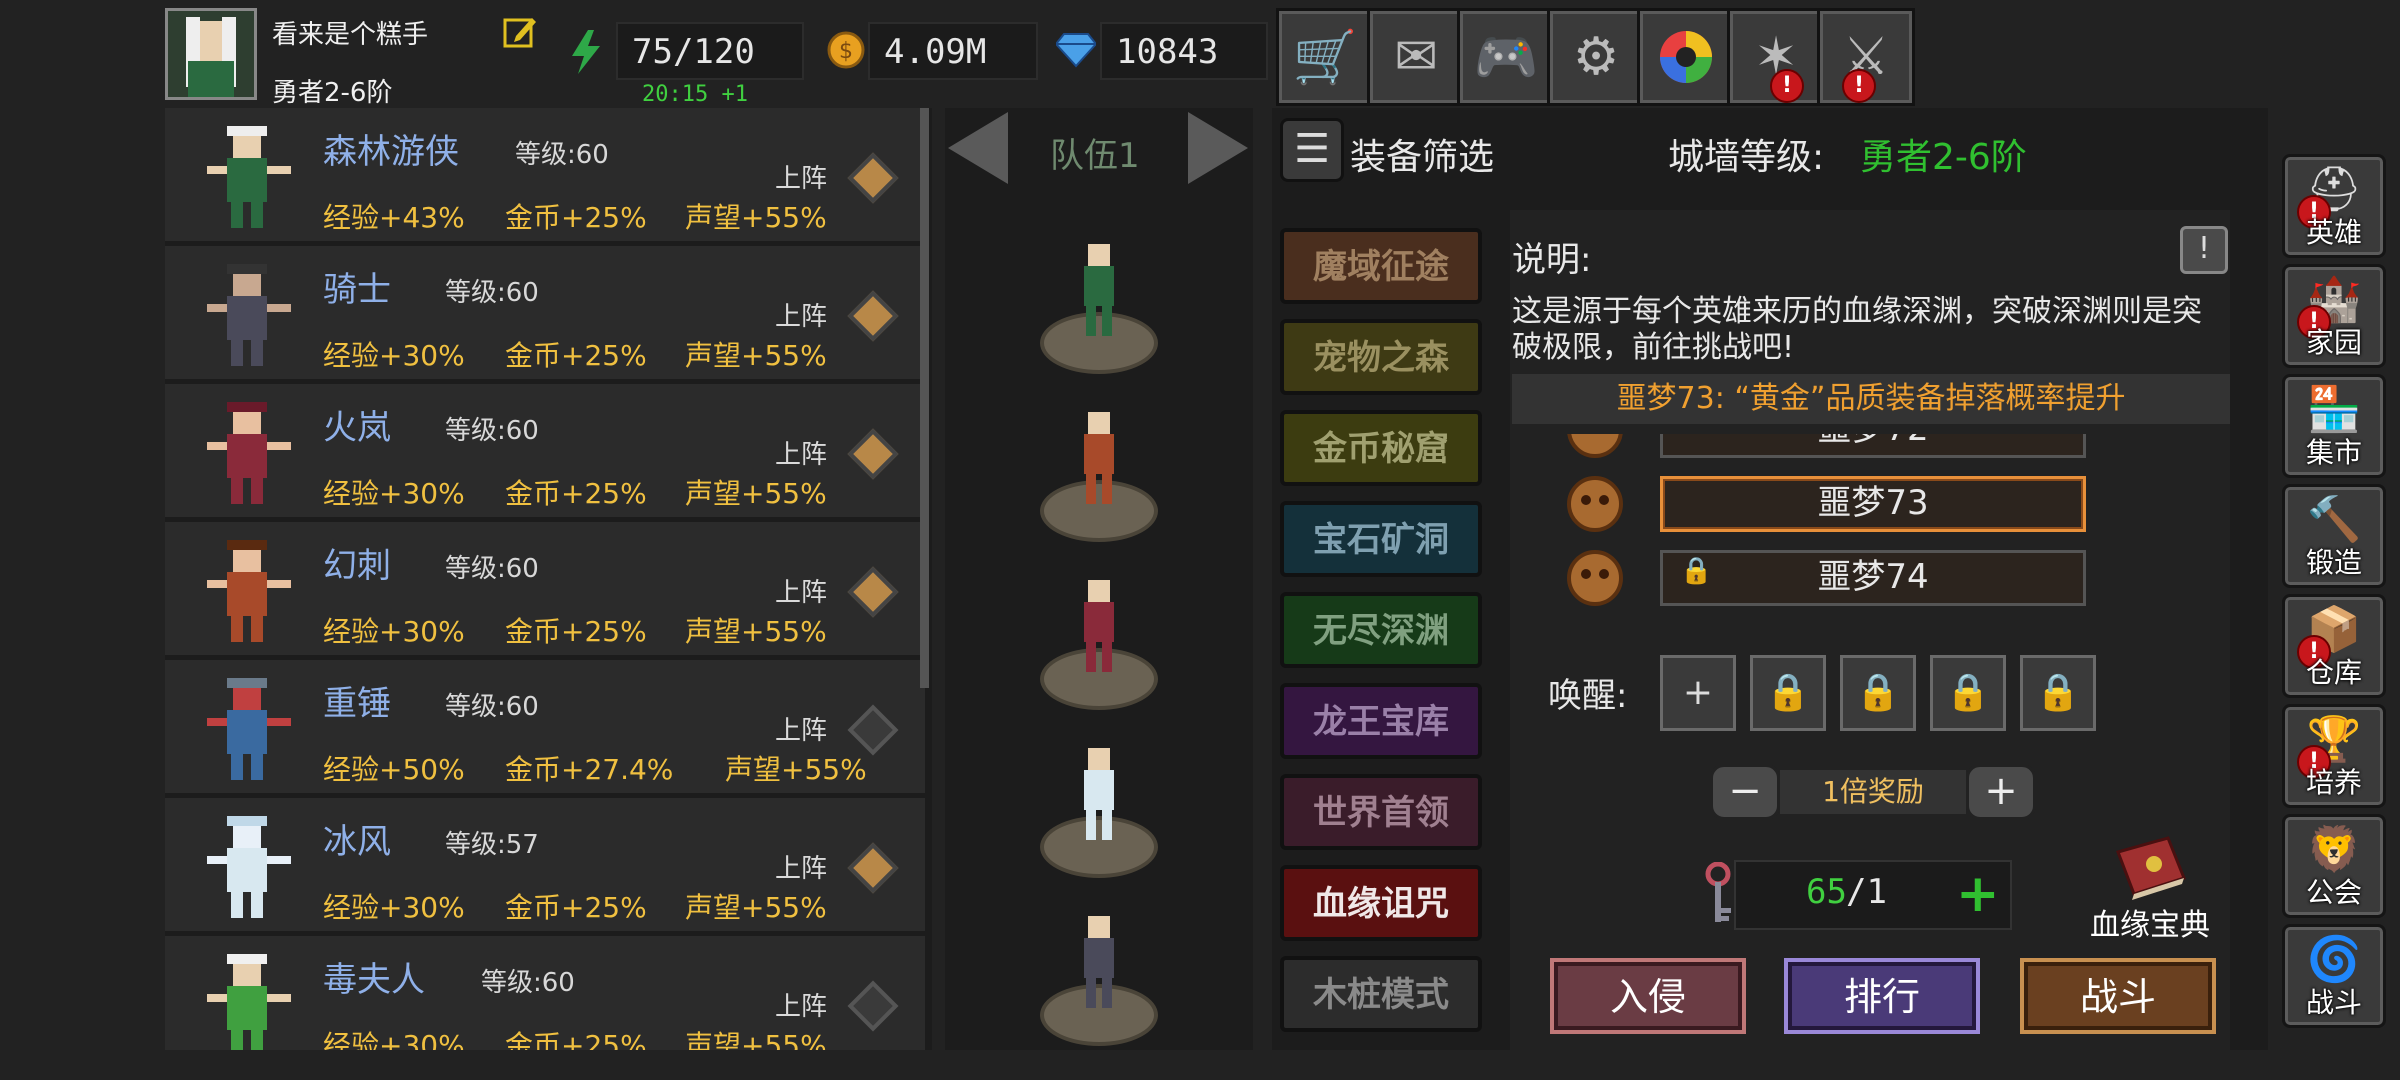  Describe the element at coordinates (211, 54) in the screenshot. I see `player-avatar` at that location.